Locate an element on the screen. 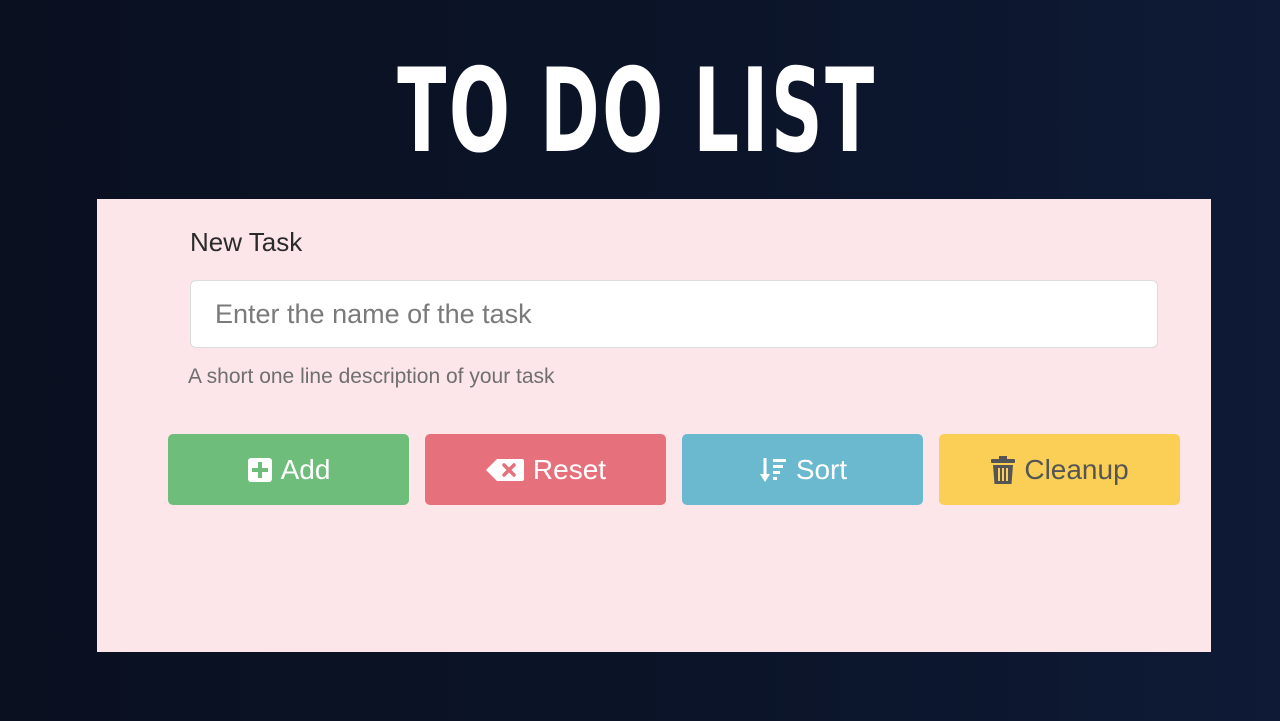 The image size is (1280, 721). add-button: Add is located at coordinates (288, 469).